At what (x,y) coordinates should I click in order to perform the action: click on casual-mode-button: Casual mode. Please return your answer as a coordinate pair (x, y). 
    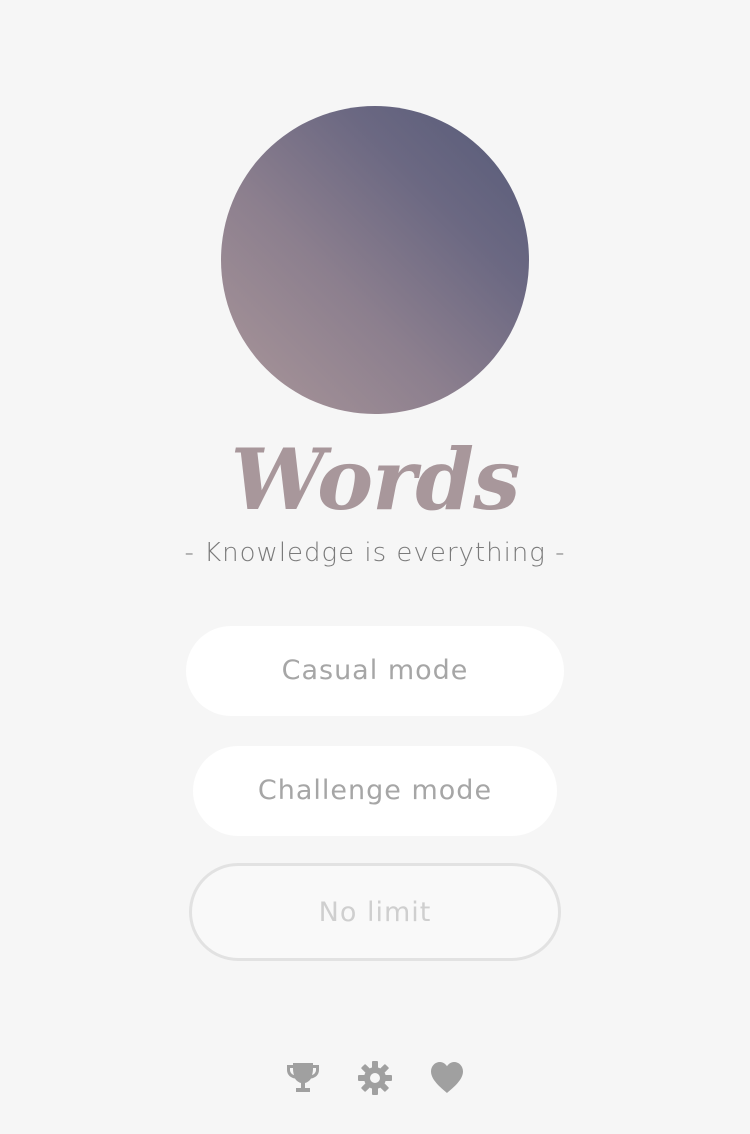
    Looking at the image, I should click on (375, 671).